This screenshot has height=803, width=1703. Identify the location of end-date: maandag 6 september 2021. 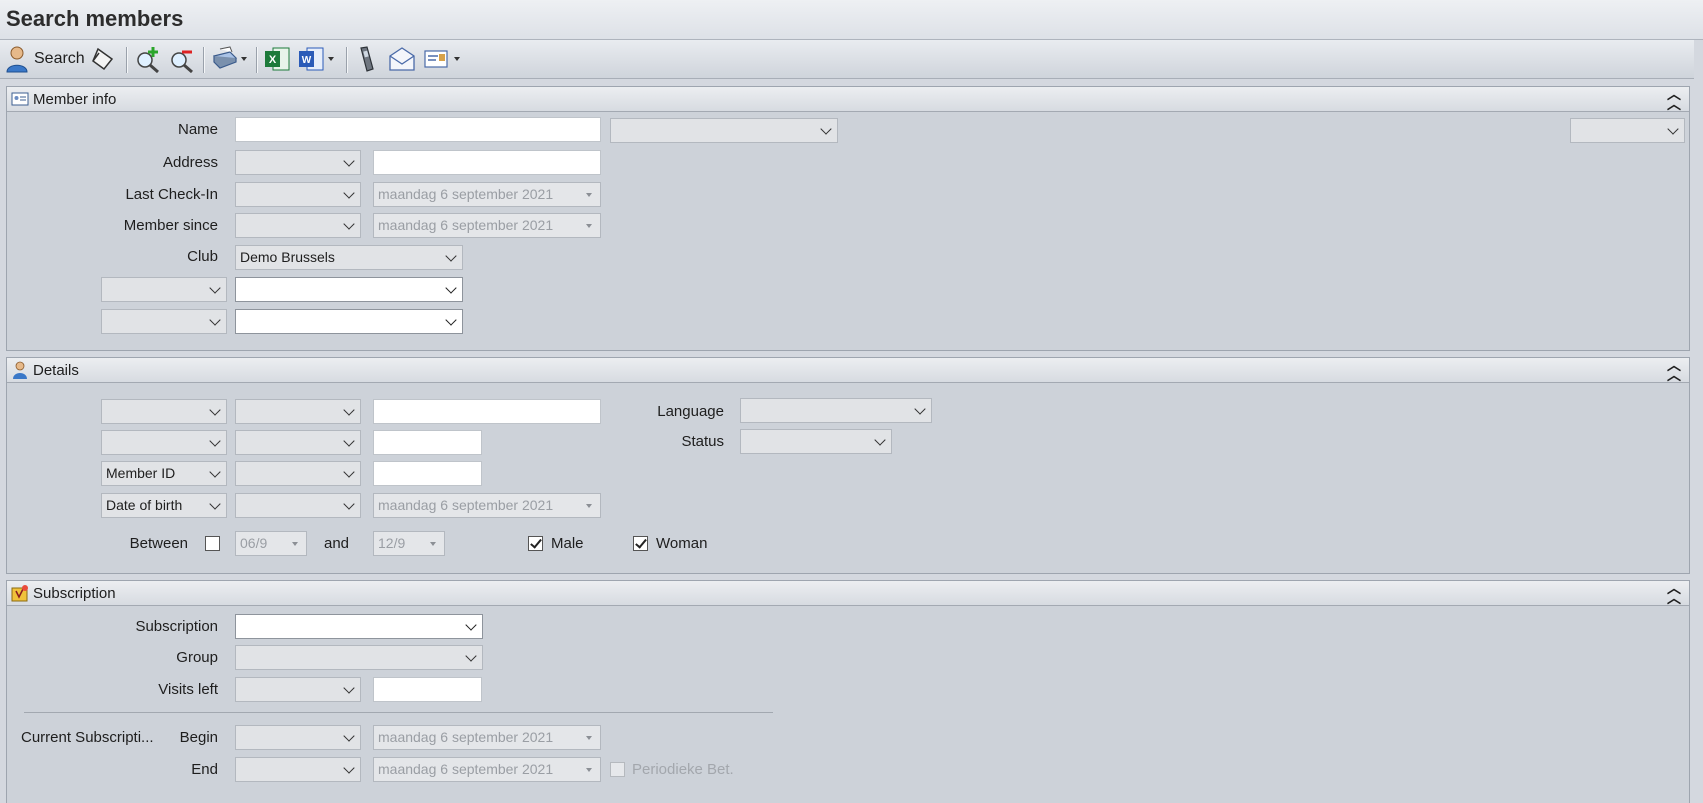
(487, 769).